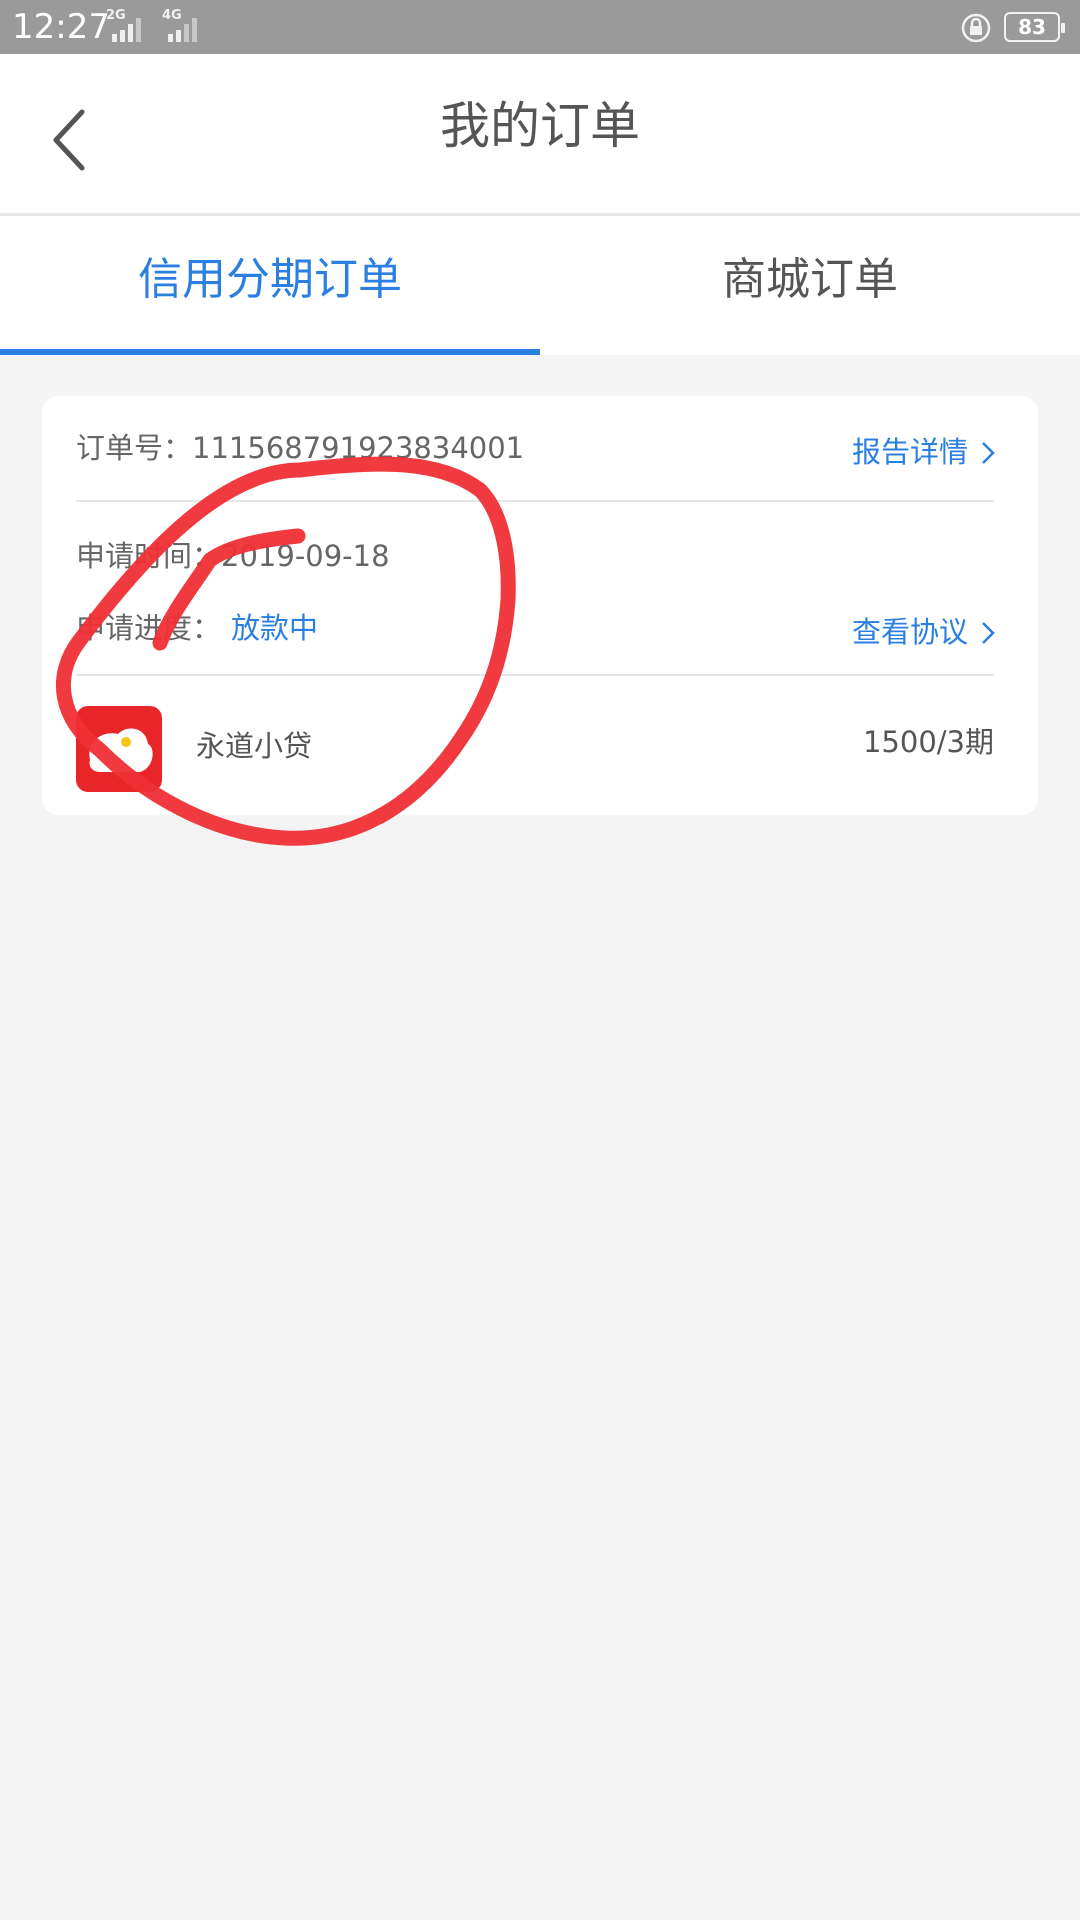  What do you see at coordinates (184, 25) in the screenshot?
I see `signal-icon: 4G` at bounding box center [184, 25].